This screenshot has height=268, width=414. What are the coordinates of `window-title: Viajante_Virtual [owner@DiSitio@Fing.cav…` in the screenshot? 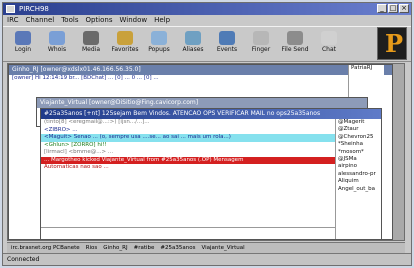 It's located at (202, 103).